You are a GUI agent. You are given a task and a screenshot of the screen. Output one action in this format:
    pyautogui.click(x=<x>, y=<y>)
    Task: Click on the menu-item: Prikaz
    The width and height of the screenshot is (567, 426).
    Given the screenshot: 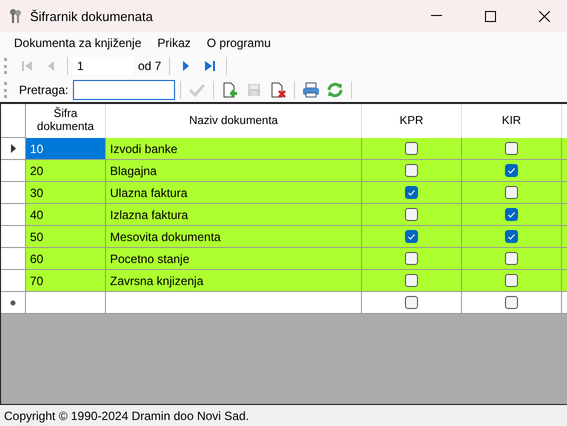 What is the action you would take?
    pyautogui.click(x=174, y=43)
    